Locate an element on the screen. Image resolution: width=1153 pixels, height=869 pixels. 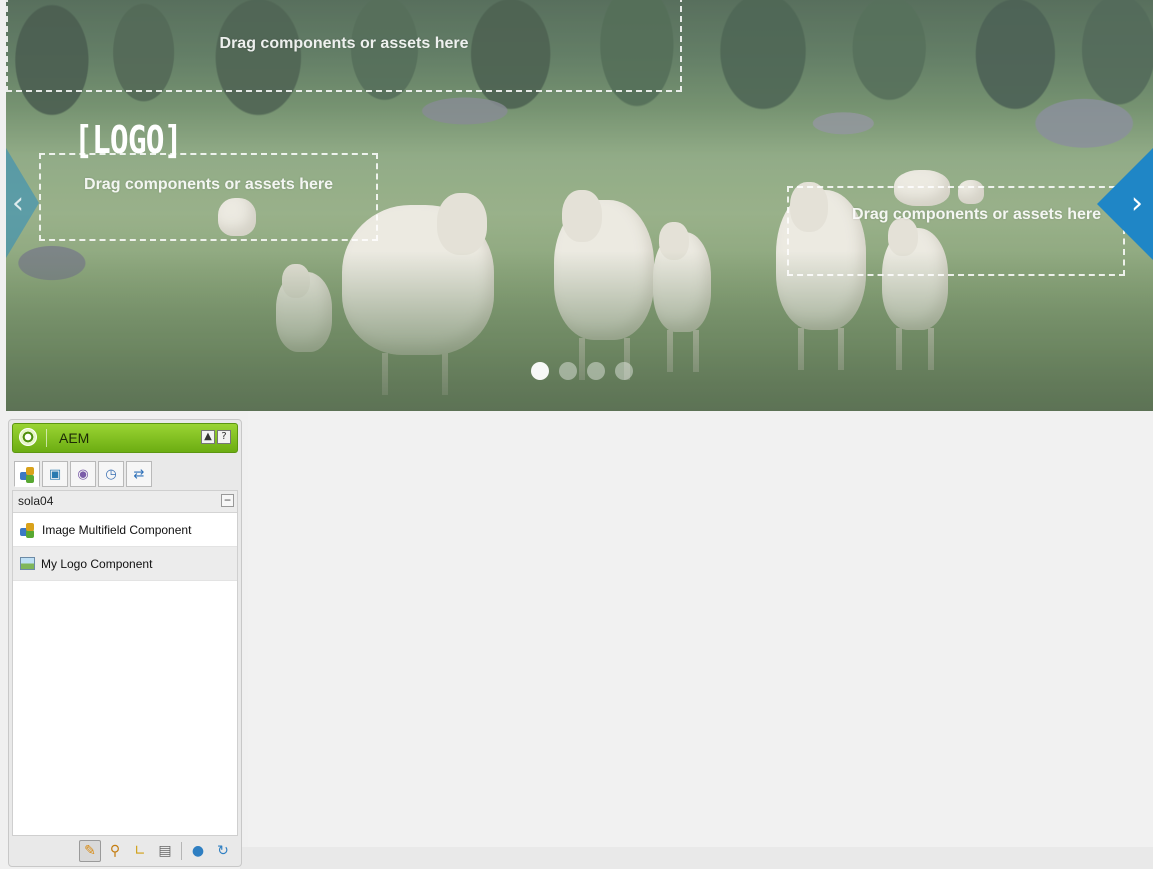
tab-workflow: ◷ is located at coordinates (111, 474).